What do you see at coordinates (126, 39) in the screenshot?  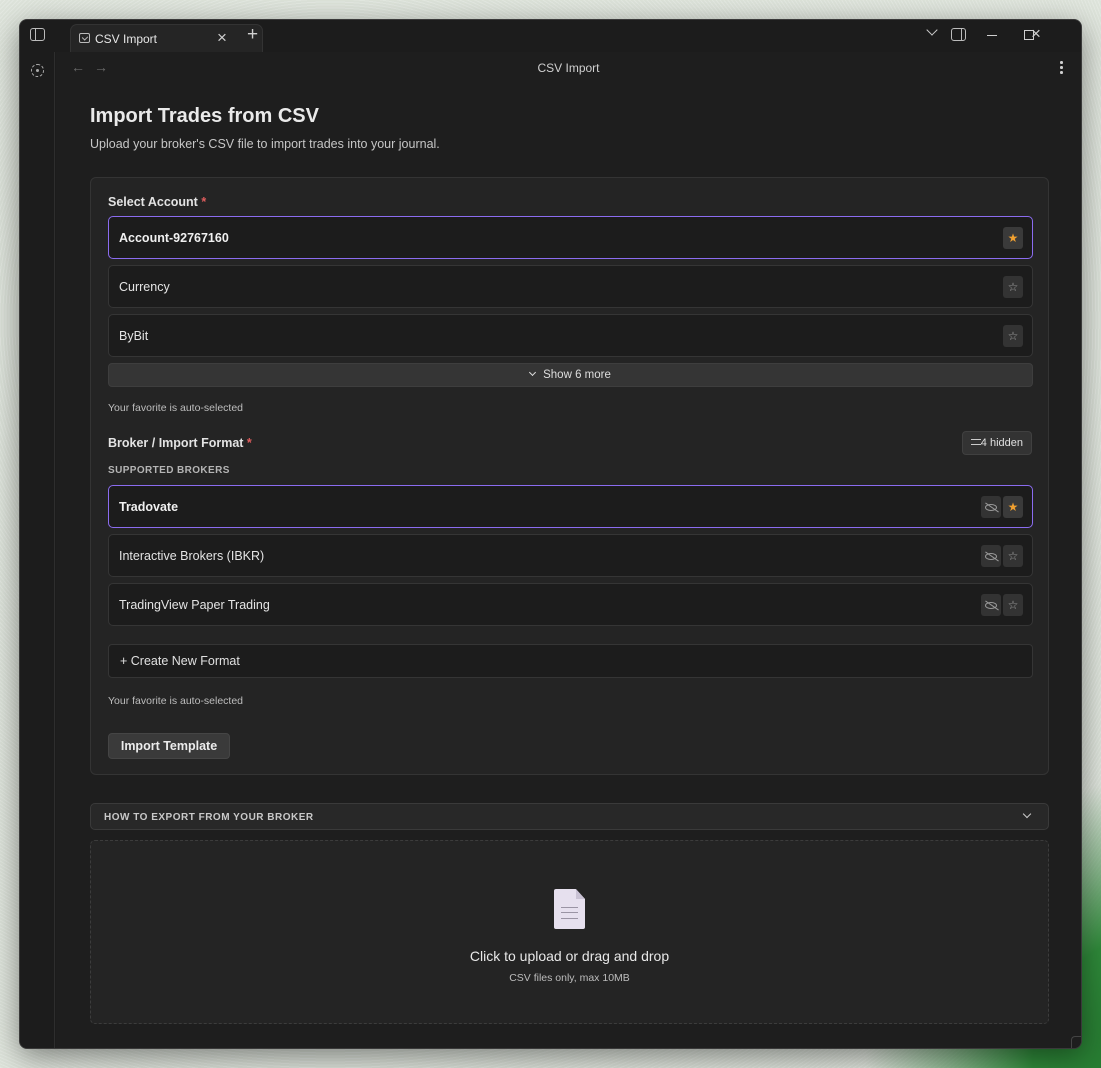 I see `tab-title: CSV Import` at bounding box center [126, 39].